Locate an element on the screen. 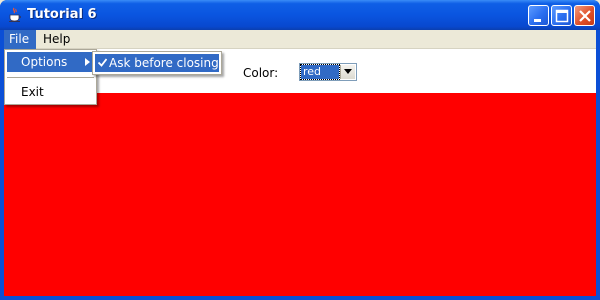  chevron-down-icon is located at coordinates (348, 71).